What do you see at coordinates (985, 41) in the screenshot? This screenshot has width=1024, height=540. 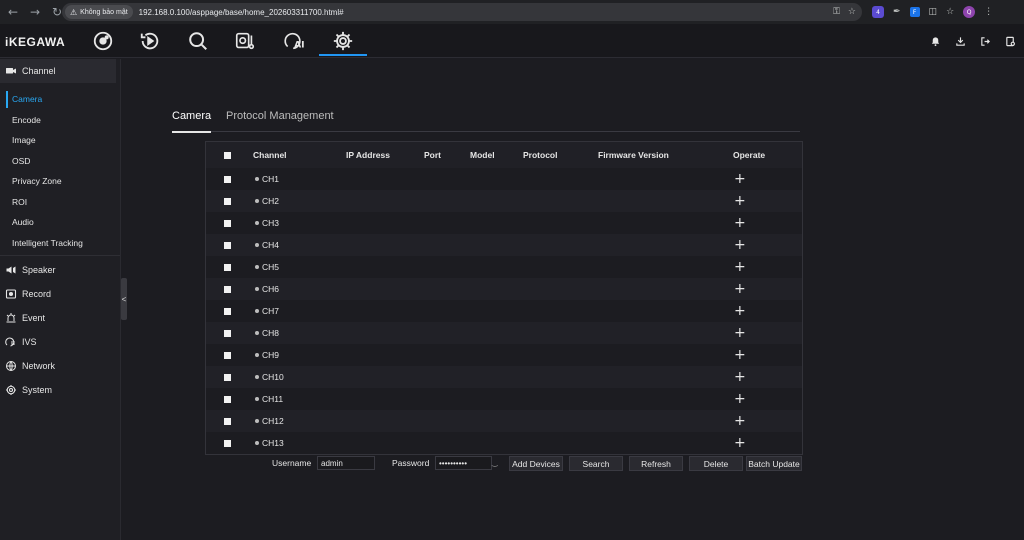 I see `logout-icon` at bounding box center [985, 41].